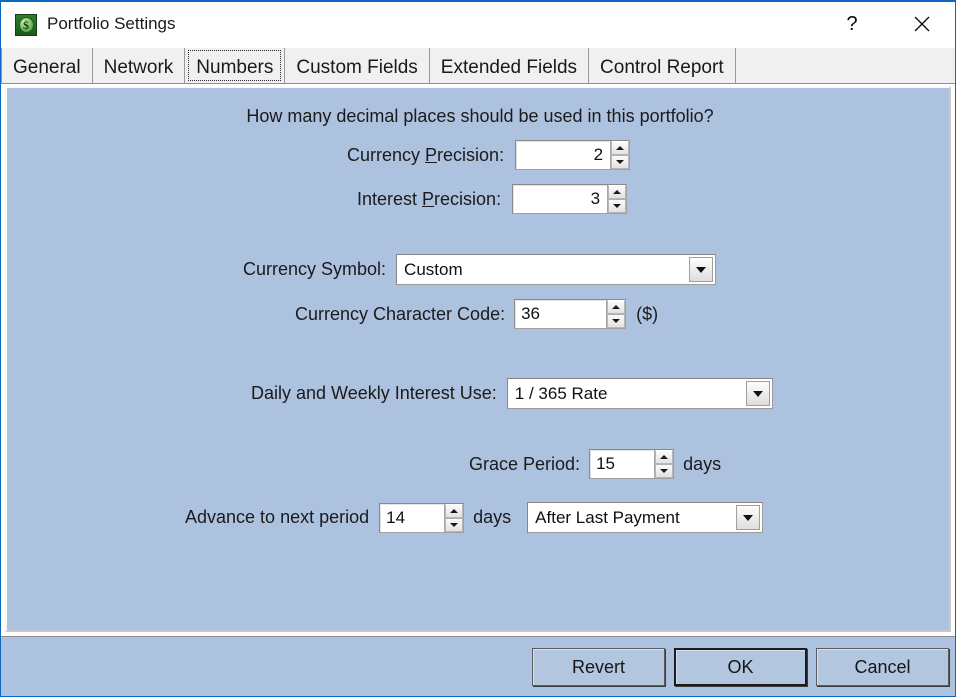  I want to click on interest-precision-increment, so click(617, 192).